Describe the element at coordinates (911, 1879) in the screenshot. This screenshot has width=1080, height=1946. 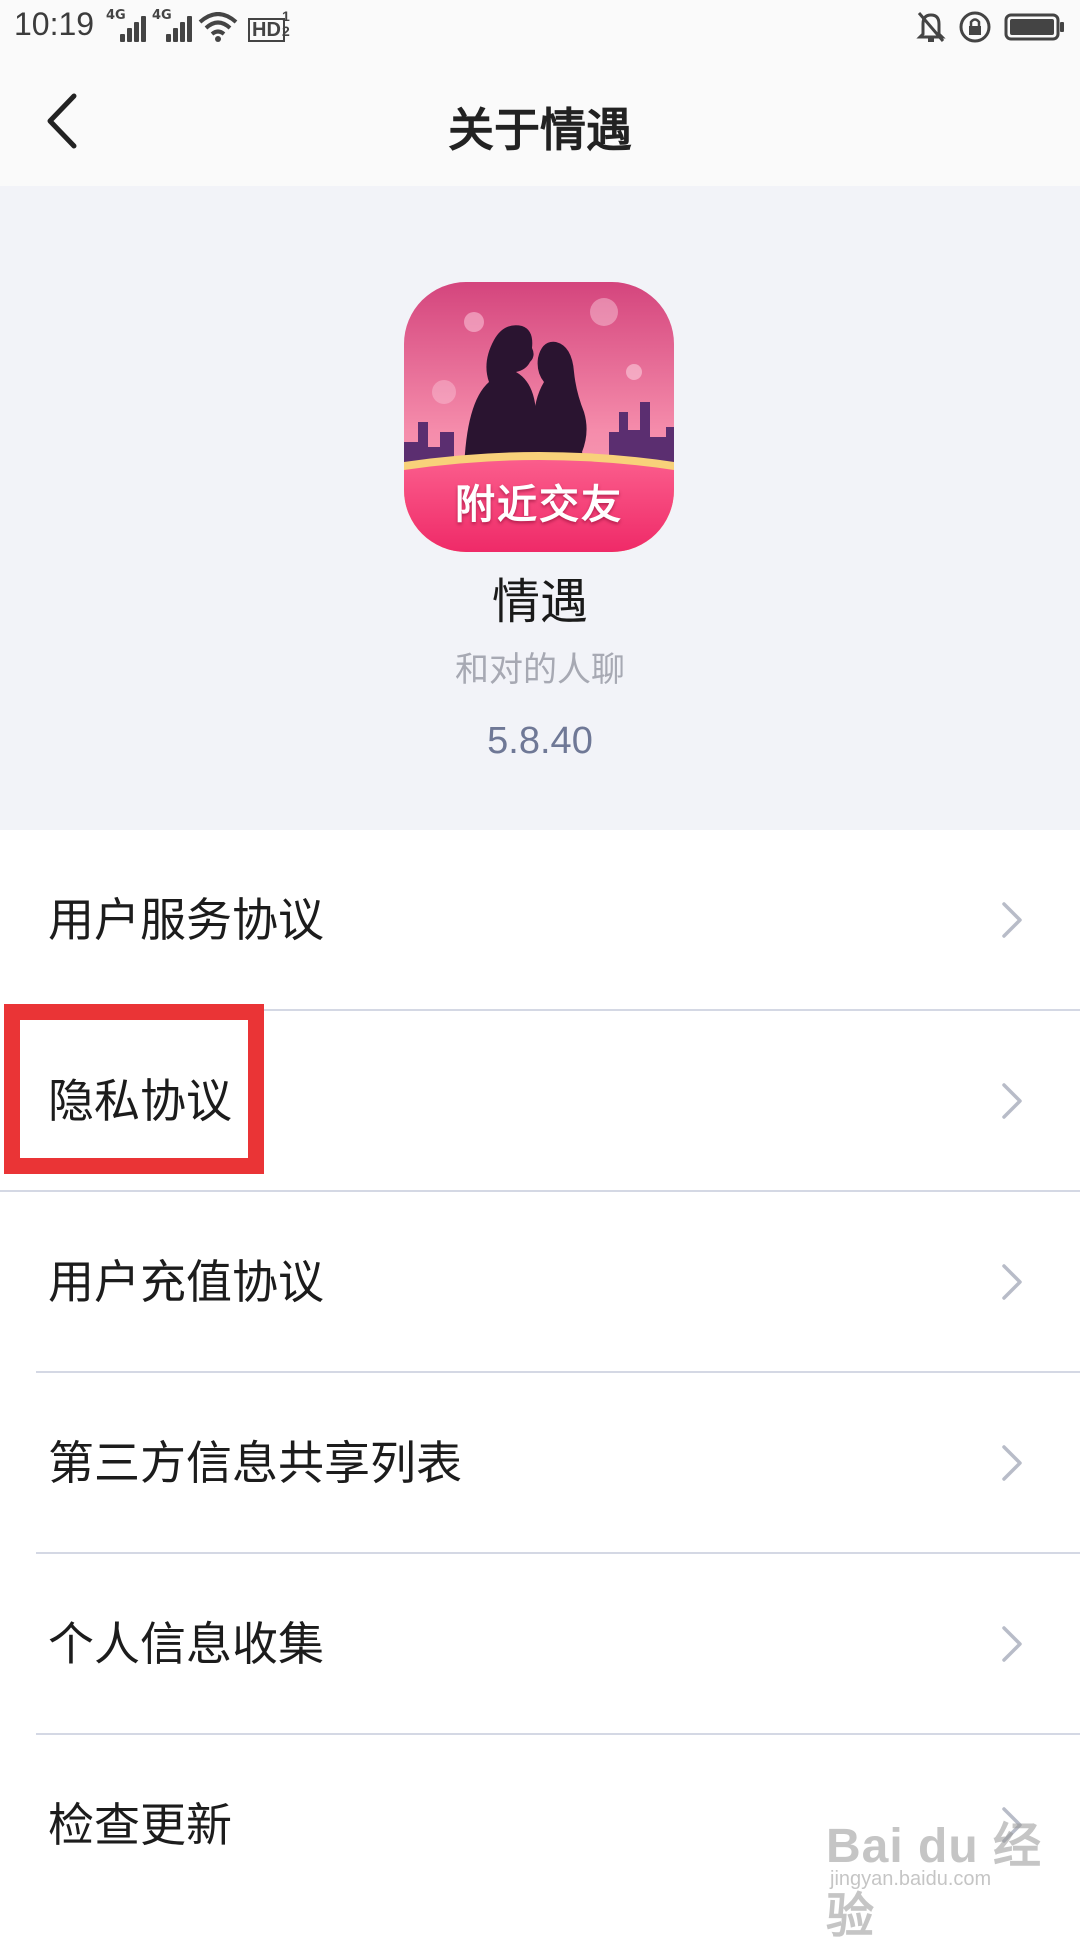
I see `watermark-sub: jingyan.baidu.com` at that location.